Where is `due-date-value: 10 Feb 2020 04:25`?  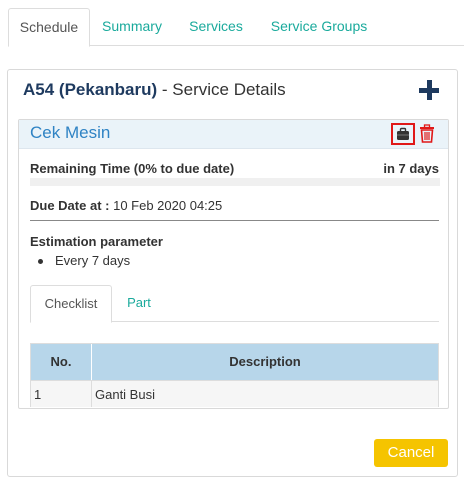 due-date-value: 10 Feb 2020 04:25 is located at coordinates (168, 205).